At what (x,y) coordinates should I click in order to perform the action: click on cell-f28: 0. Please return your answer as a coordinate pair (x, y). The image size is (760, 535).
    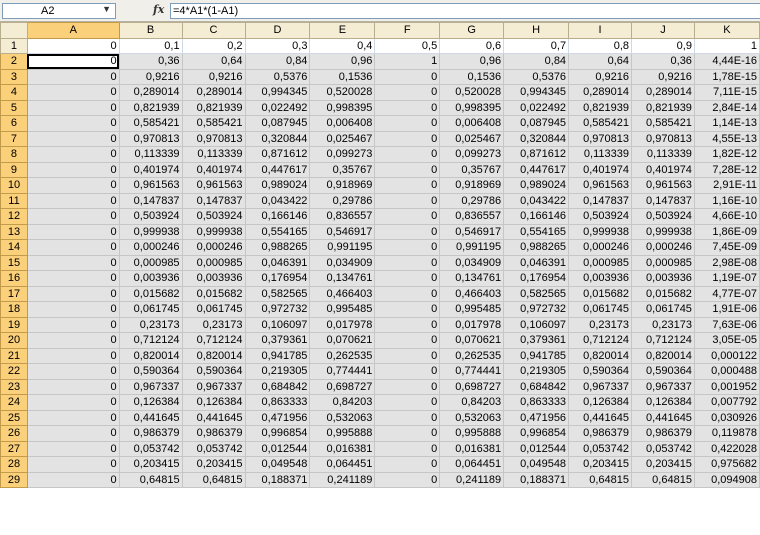
    Looking at the image, I should click on (407, 464).